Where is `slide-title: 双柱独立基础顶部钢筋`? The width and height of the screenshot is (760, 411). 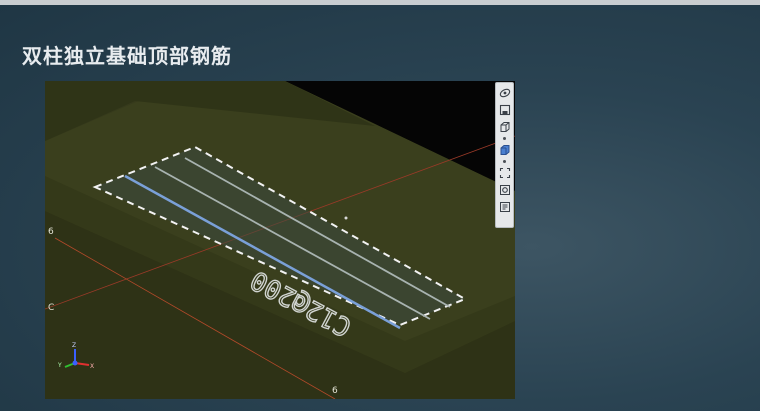
slide-title: 双柱独立基础顶部钢筋 is located at coordinates (127, 56).